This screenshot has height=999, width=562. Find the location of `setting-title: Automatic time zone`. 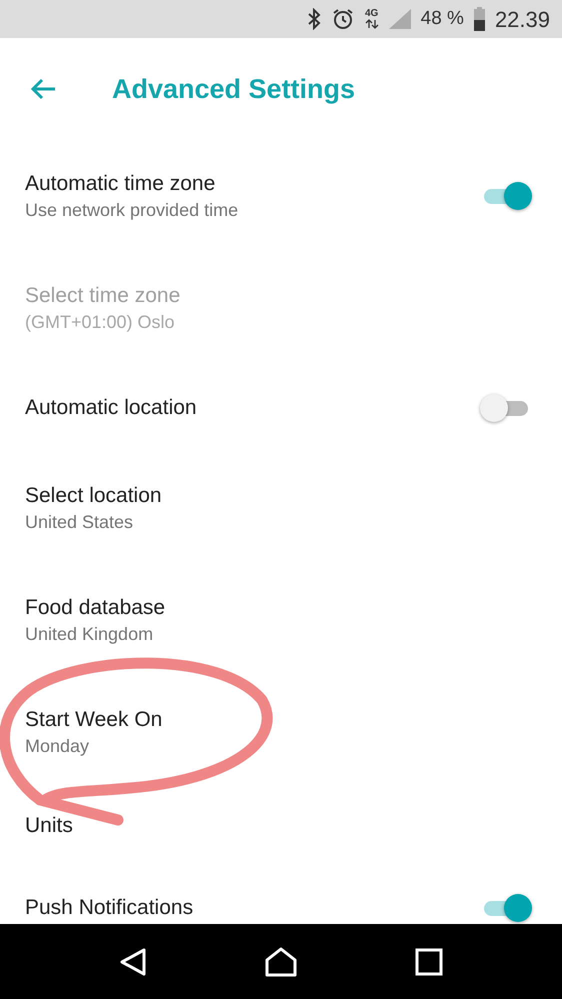

setting-title: Automatic time zone is located at coordinates (131, 184).